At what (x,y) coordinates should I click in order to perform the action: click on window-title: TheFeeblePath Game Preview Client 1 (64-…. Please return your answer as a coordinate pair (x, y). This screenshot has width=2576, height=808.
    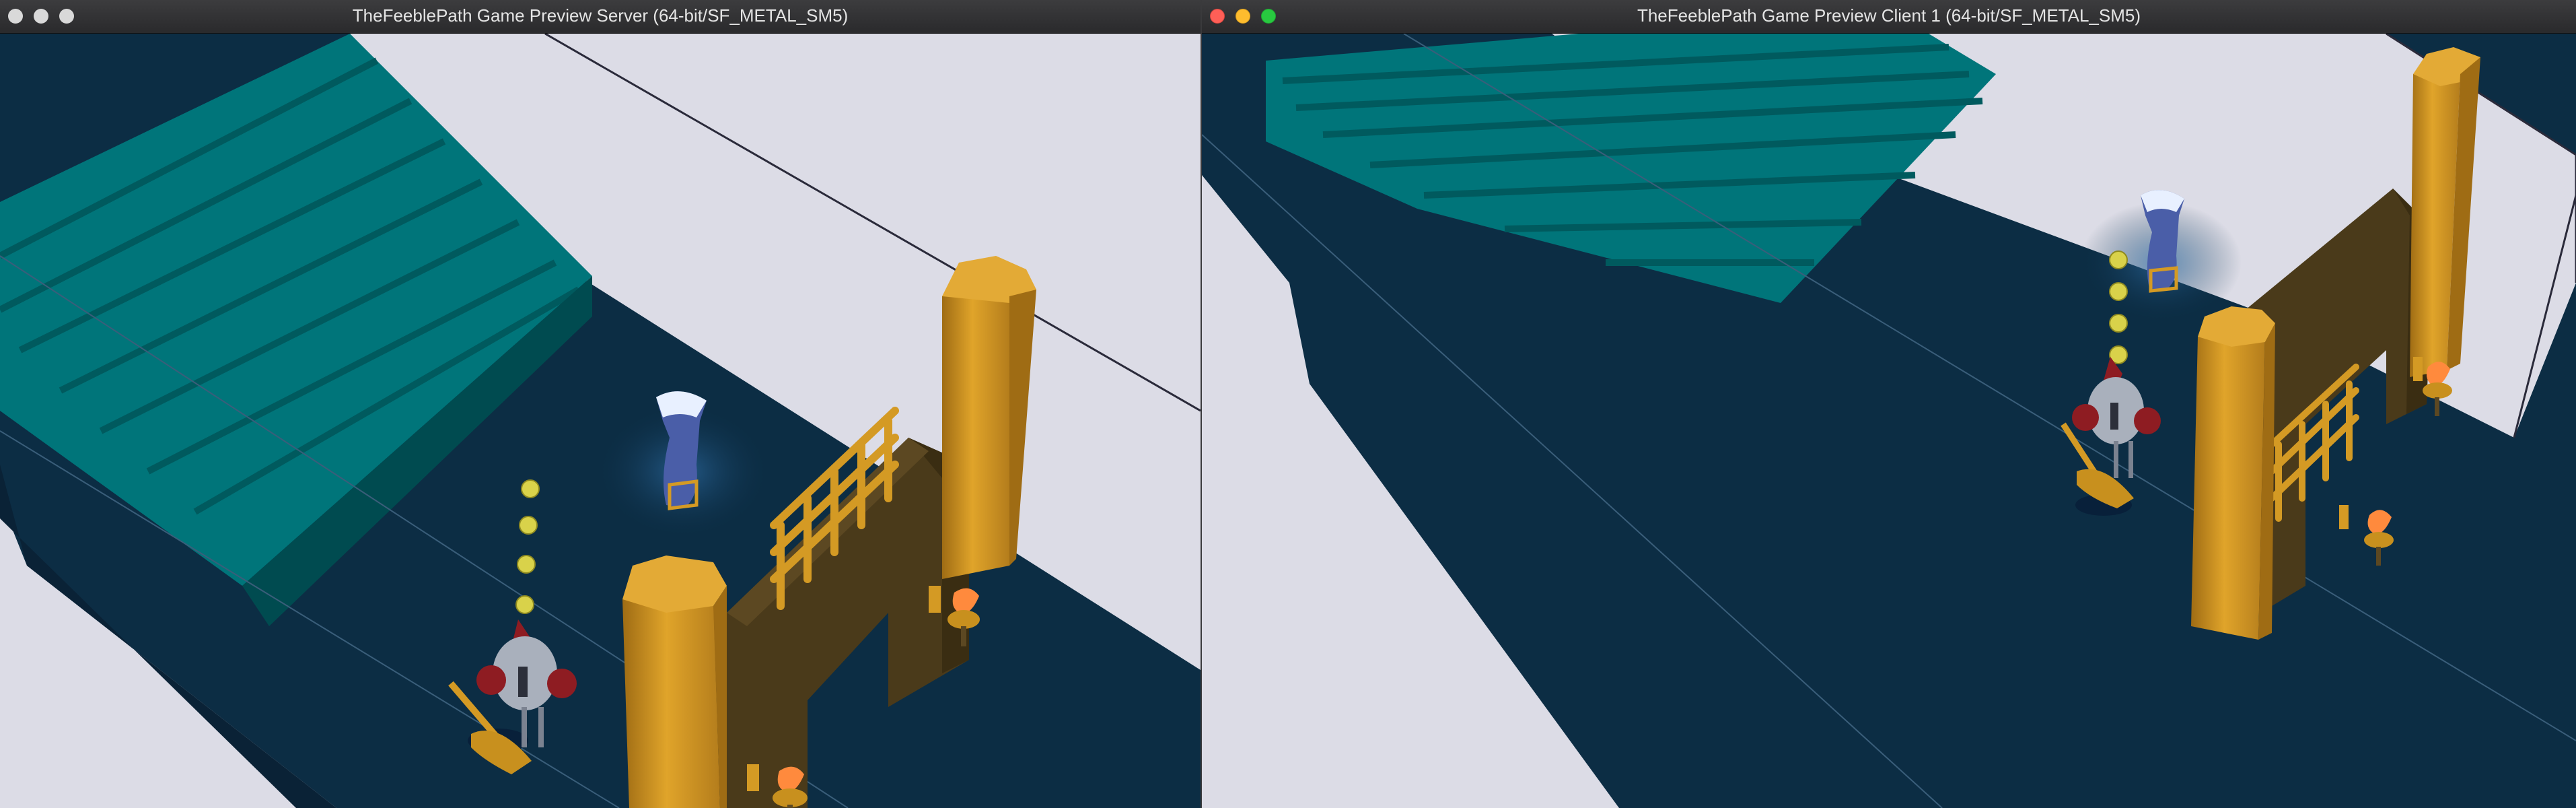
    Looking at the image, I should click on (1889, 15).